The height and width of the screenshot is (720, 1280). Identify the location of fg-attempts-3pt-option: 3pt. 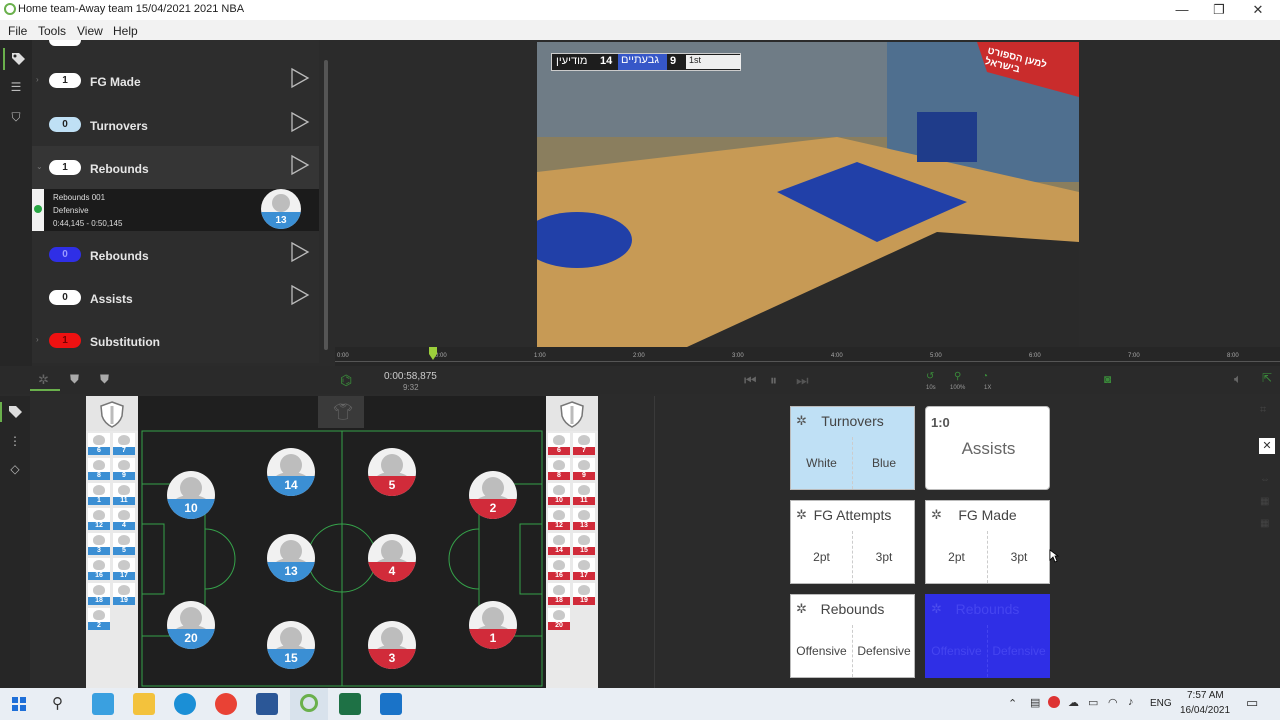
(884, 557).